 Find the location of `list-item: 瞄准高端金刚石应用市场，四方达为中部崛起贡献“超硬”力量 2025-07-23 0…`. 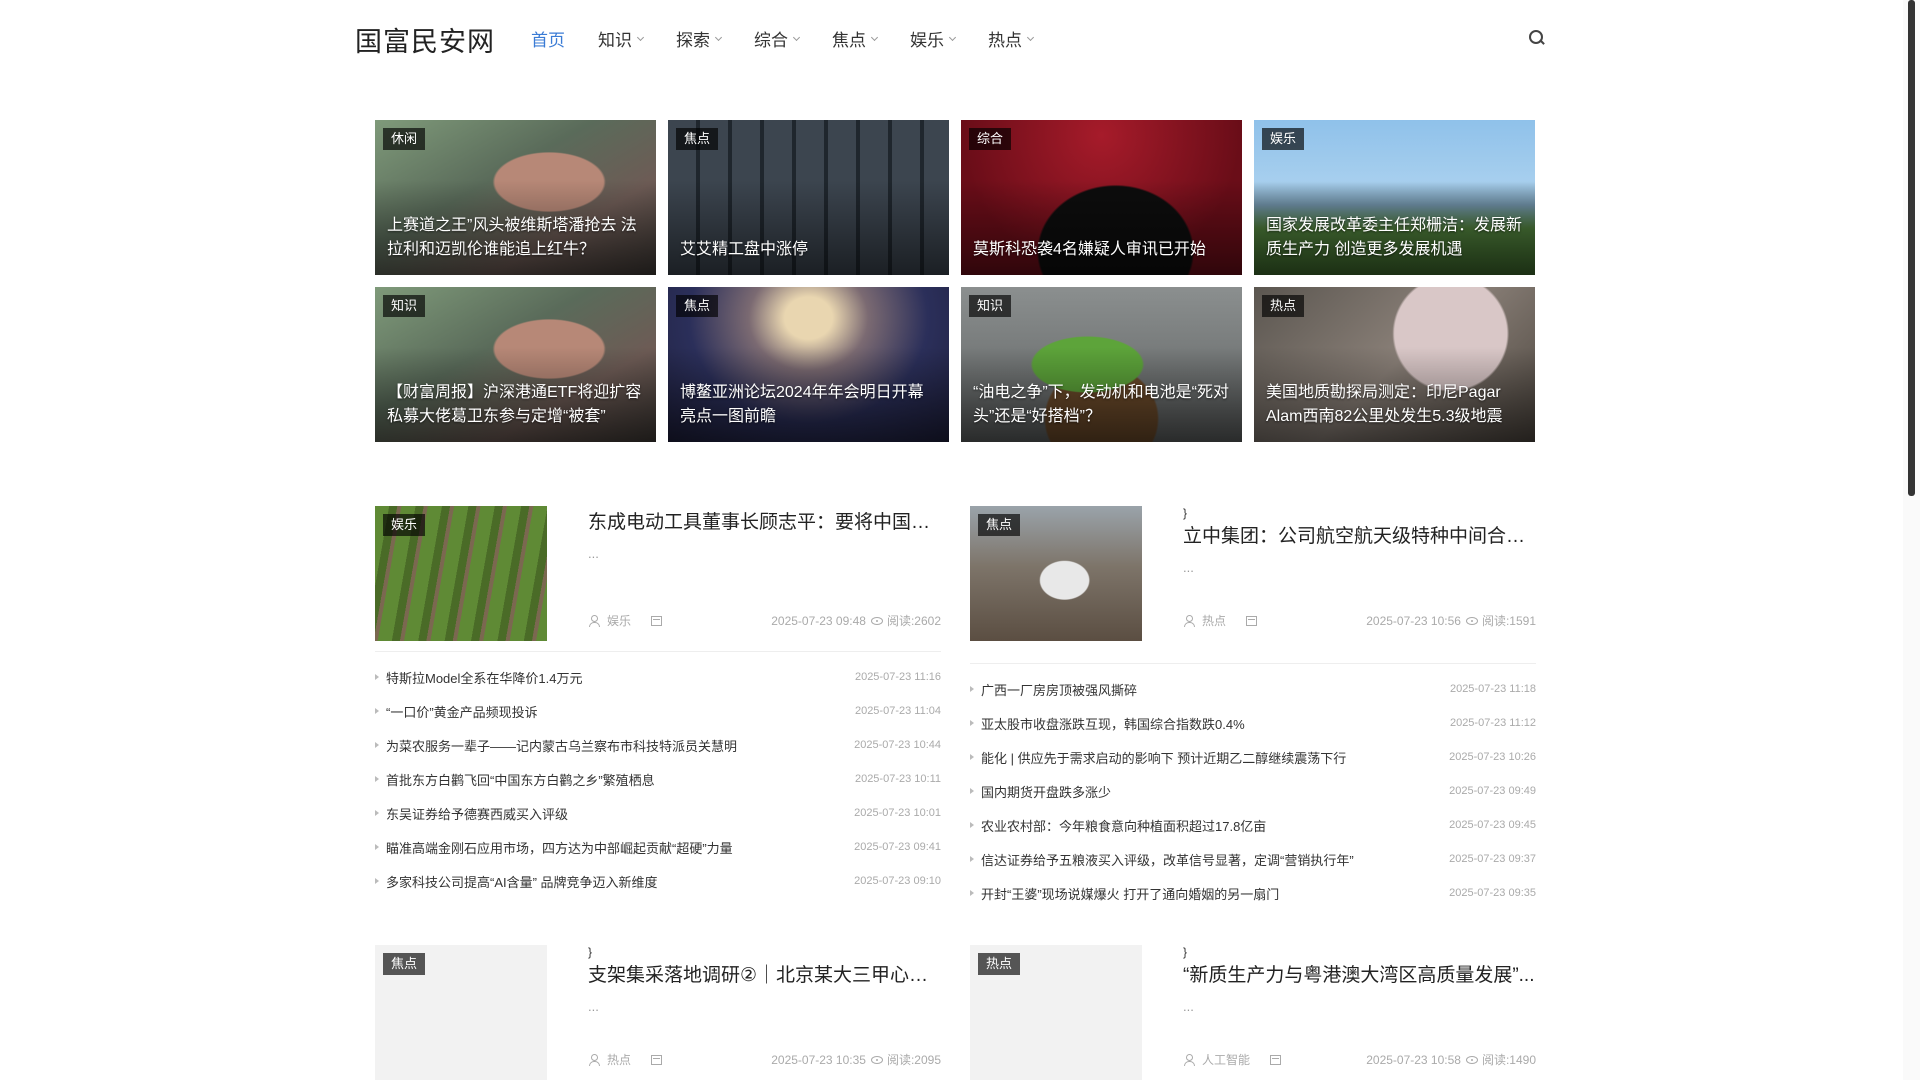

list-item: 瞄准高端金刚石应用市场，四方达为中部崛起贡献“超硬”力量 2025-07-23 0… is located at coordinates (658, 847).